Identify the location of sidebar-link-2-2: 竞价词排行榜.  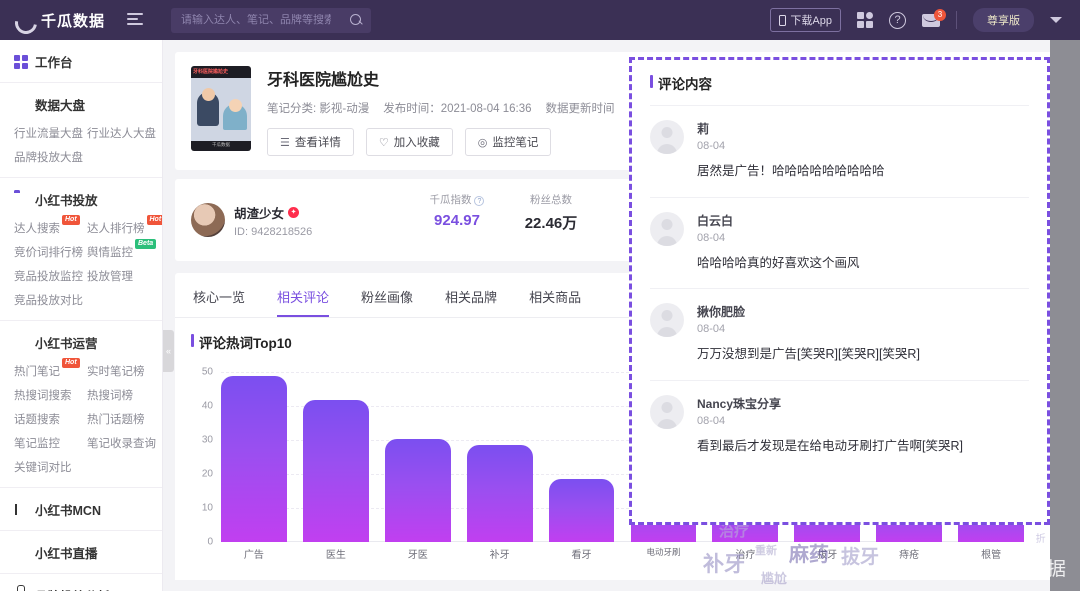
(50, 252).